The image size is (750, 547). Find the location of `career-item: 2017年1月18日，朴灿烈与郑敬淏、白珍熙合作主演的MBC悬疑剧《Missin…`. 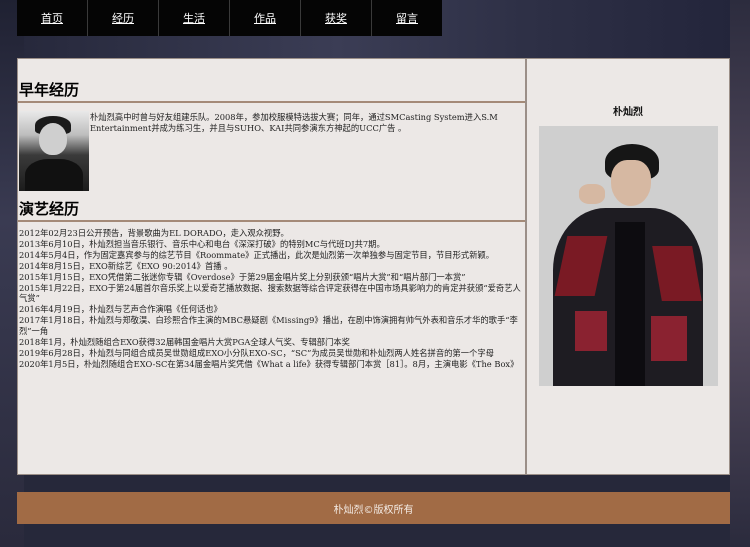

career-item: 2017年1月18日，朴灿烈与郑敬淏、白珍熙合作主演的MBC悬疑剧《Missin… is located at coordinates (268, 326).